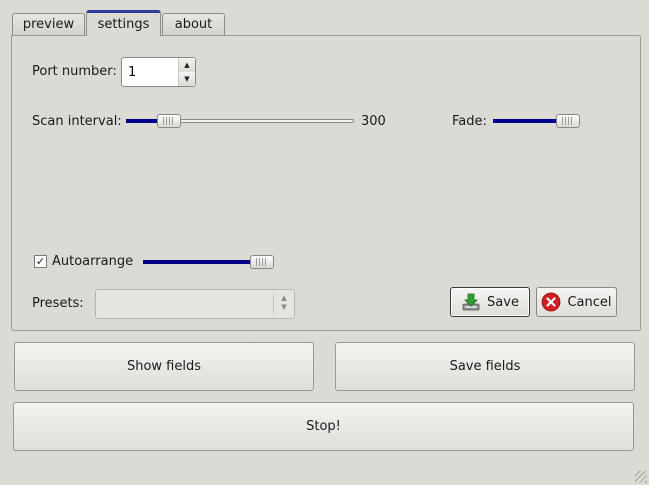 The height and width of the screenshot is (485, 649). I want to click on show-fields-button: Show fields, so click(164, 366).